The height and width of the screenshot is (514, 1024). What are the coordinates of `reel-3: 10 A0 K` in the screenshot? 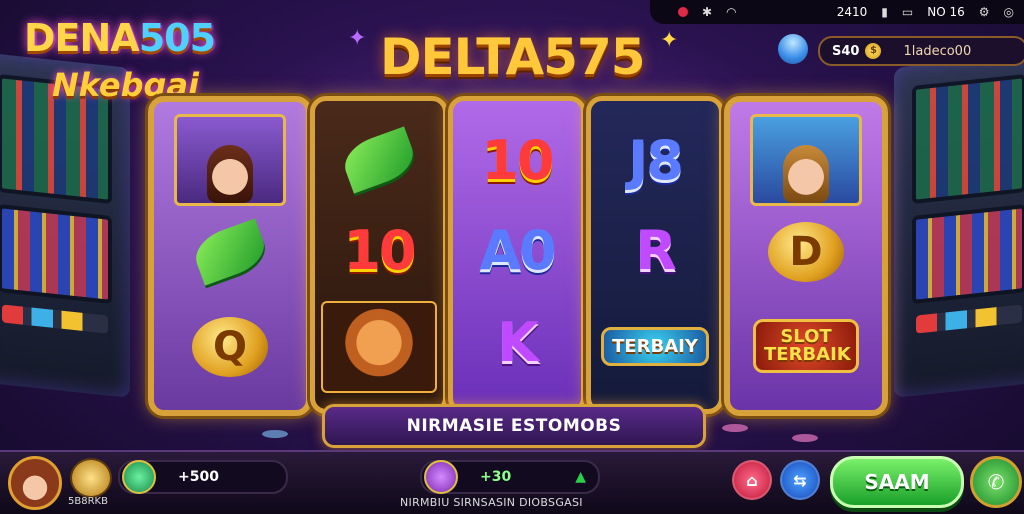 It's located at (517, 255).